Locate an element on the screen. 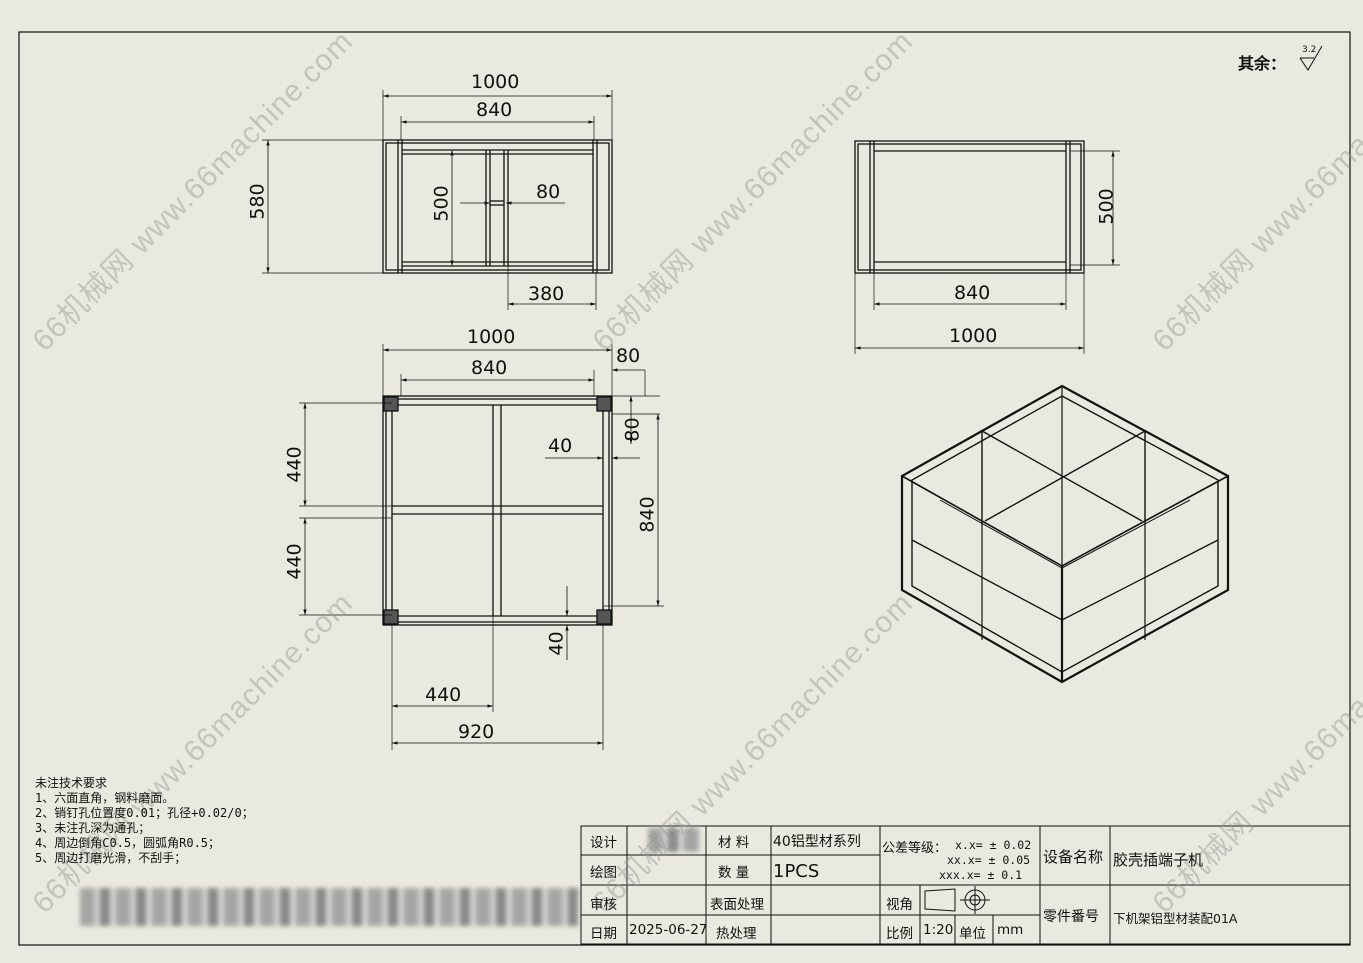  top-dim-440-h: 440 is located at coordinates (443, 695).